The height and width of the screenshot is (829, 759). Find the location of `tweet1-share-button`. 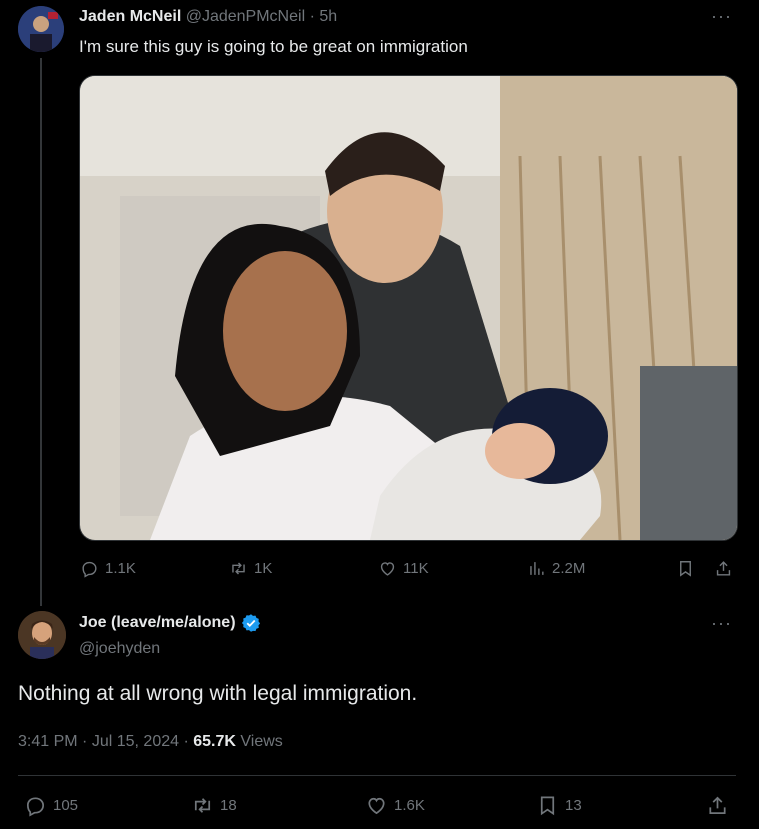

tweet1-share-button is located at coordinates (723, 568).